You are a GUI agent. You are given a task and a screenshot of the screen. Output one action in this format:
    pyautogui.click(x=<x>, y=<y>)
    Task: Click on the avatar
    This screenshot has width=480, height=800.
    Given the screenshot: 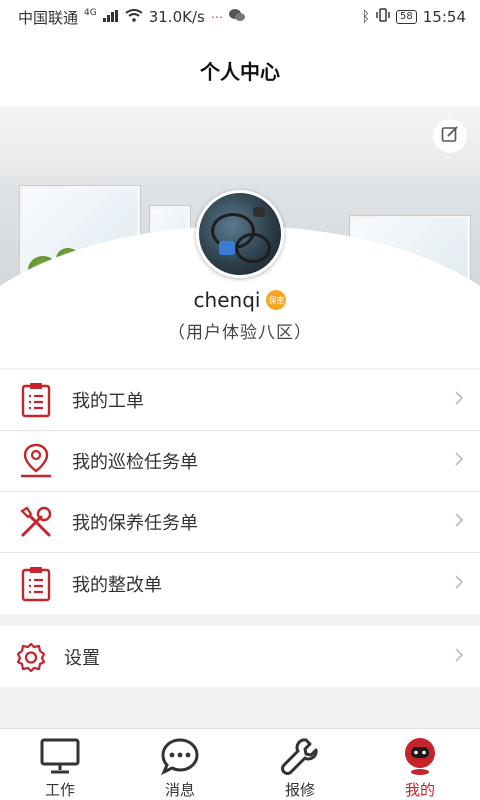 What is the action you would take?
    pyautogui.click(x=240, y=234)
    